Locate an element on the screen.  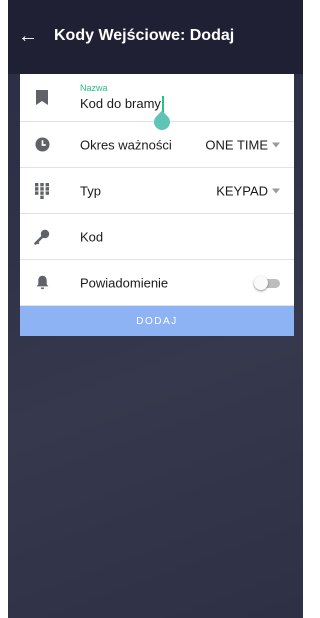
name-row: Nazwa is located at coordinates (157, 104).